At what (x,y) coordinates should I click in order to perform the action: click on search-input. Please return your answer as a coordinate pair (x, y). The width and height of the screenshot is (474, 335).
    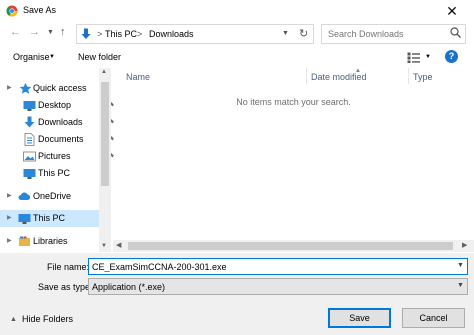
    Looking at the image, I should click on (393, 34).